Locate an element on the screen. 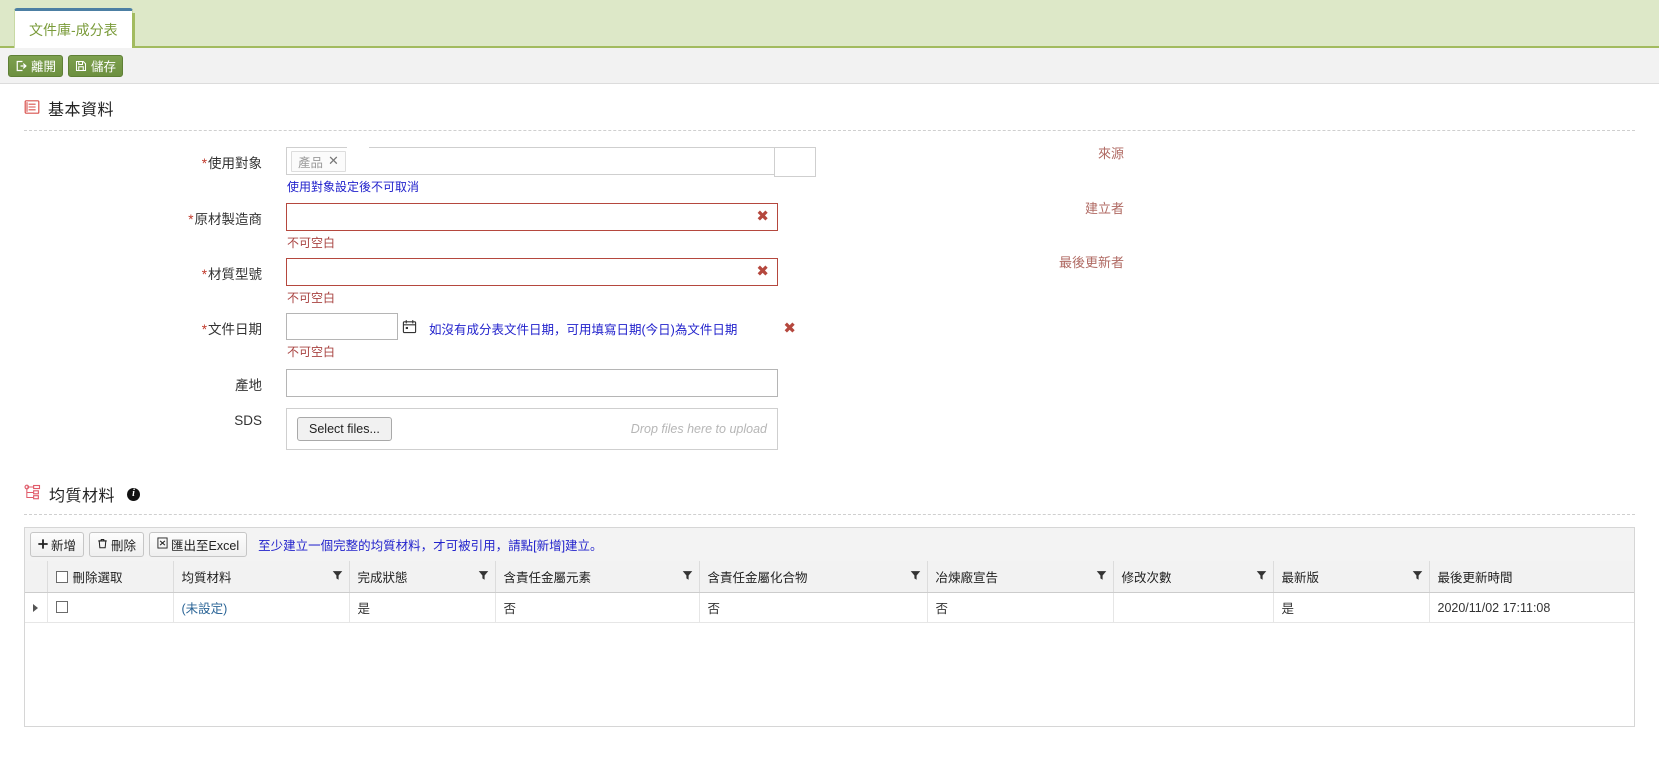 The height and width of the screenshot is (764, 1659). col-done: 完成狀態 is located at coordinates (422, 577).